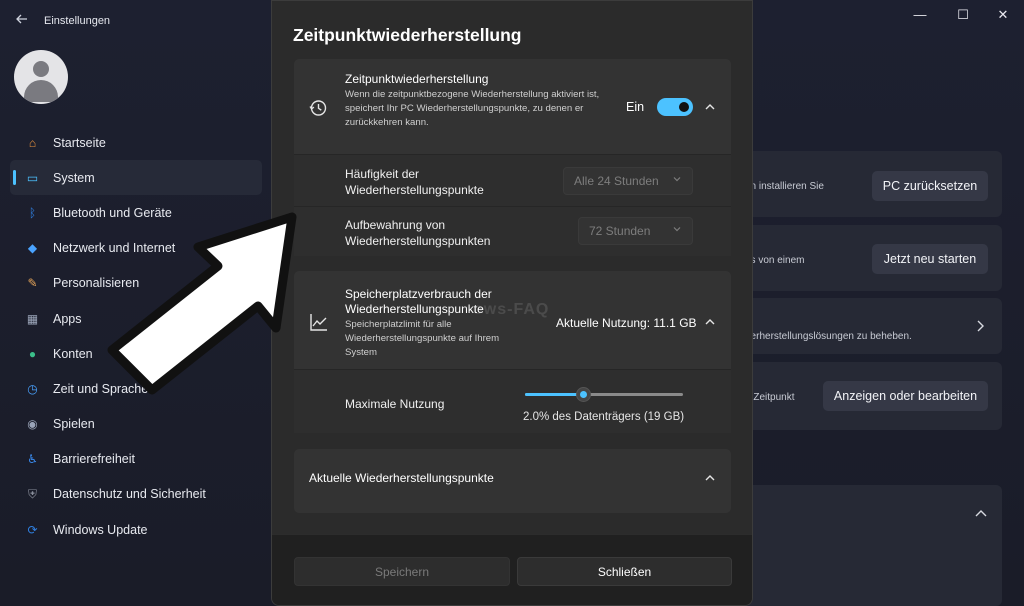 The width and height of the screenshot is (1024, 606). I want to click on troubleshoot-text: derherstellungslösungen zu beheben., so click(828, 336).